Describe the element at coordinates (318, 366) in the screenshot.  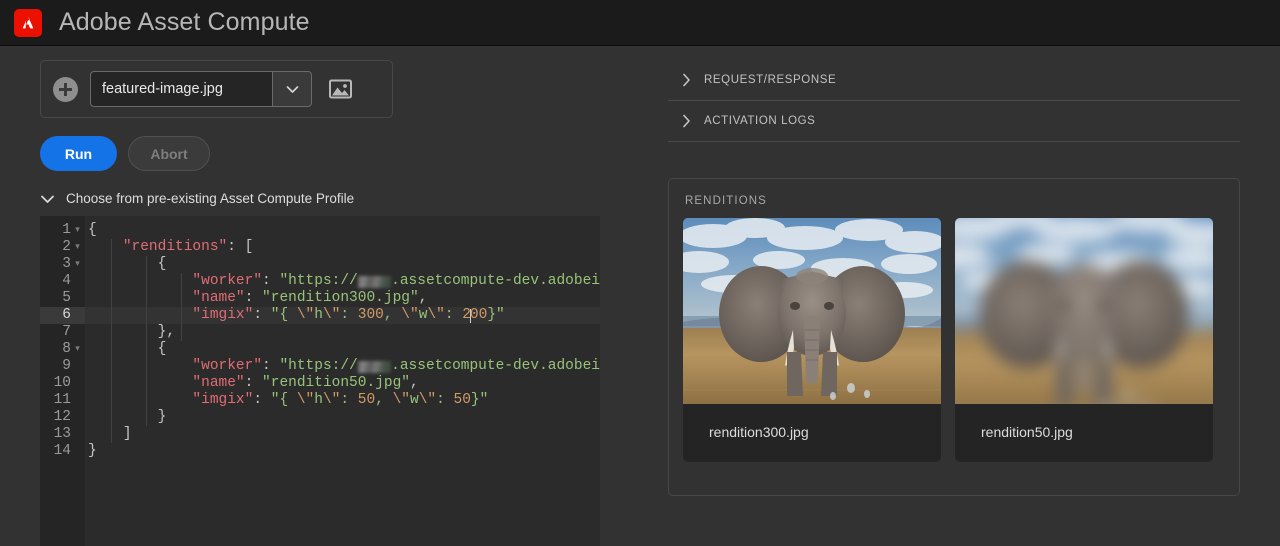
I see `code-token: "https://` at that location.